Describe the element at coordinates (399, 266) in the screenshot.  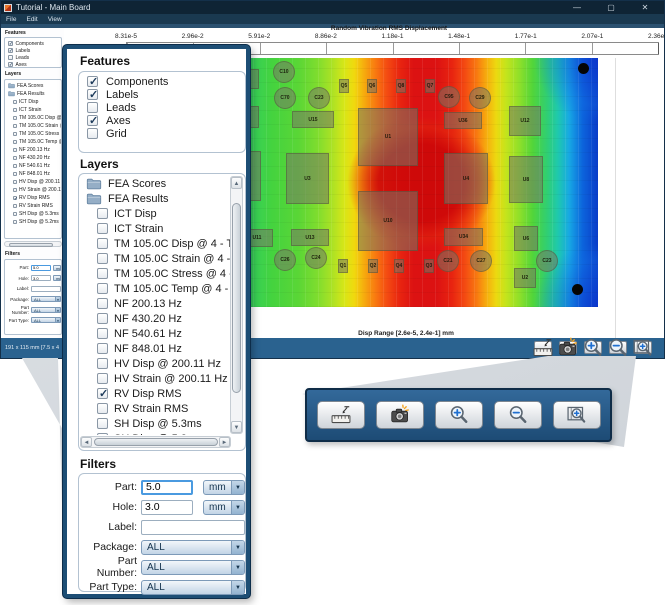
I see `component-q4: Q4` at that location.